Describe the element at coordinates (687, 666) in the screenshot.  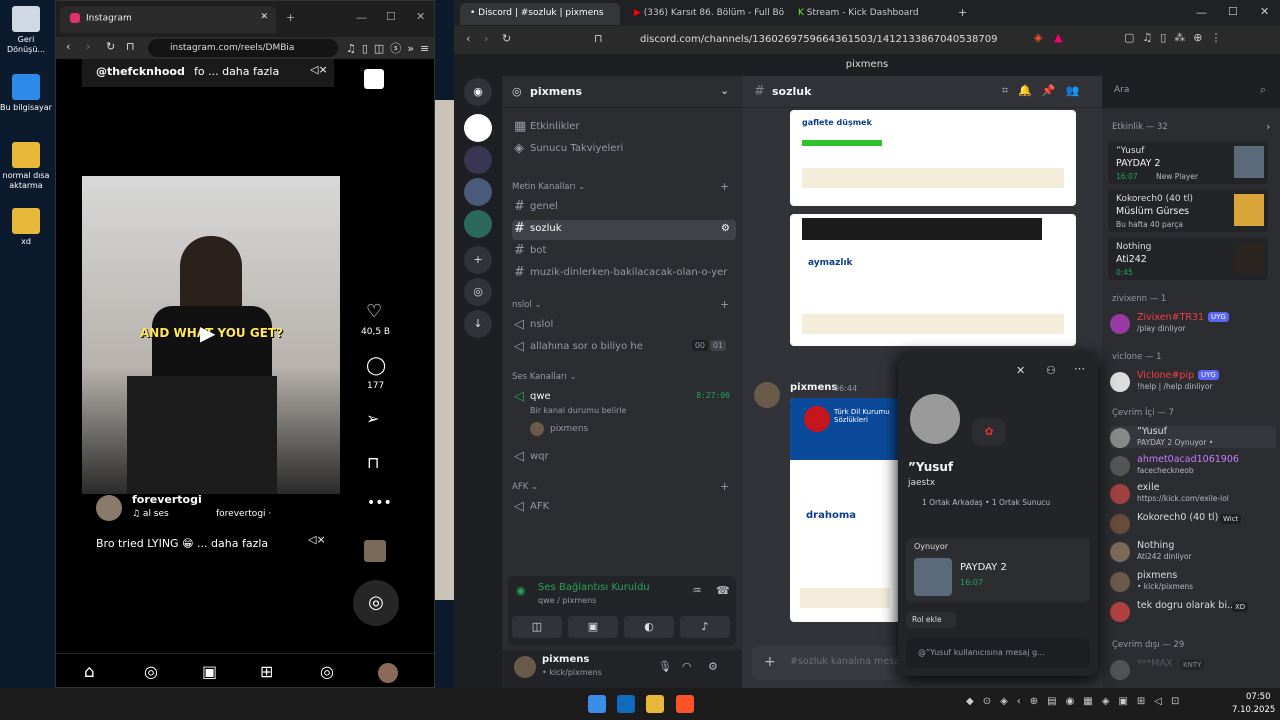
I see `headphones-icon: ◠` at that location.